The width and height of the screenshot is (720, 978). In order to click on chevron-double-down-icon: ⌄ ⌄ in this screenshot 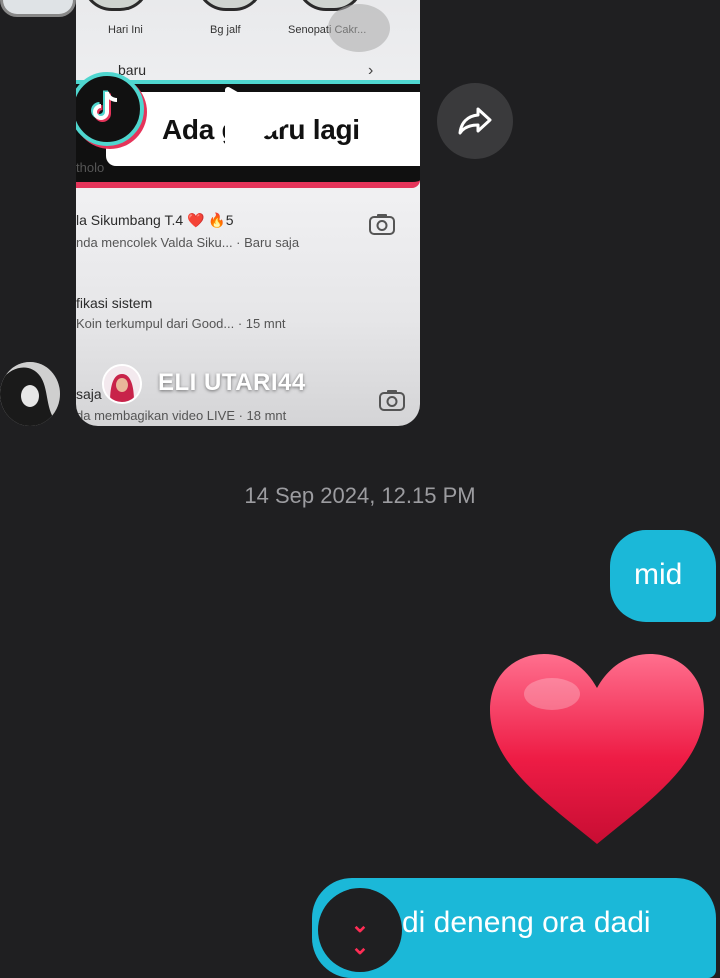, I will do `click(360, 935)`.